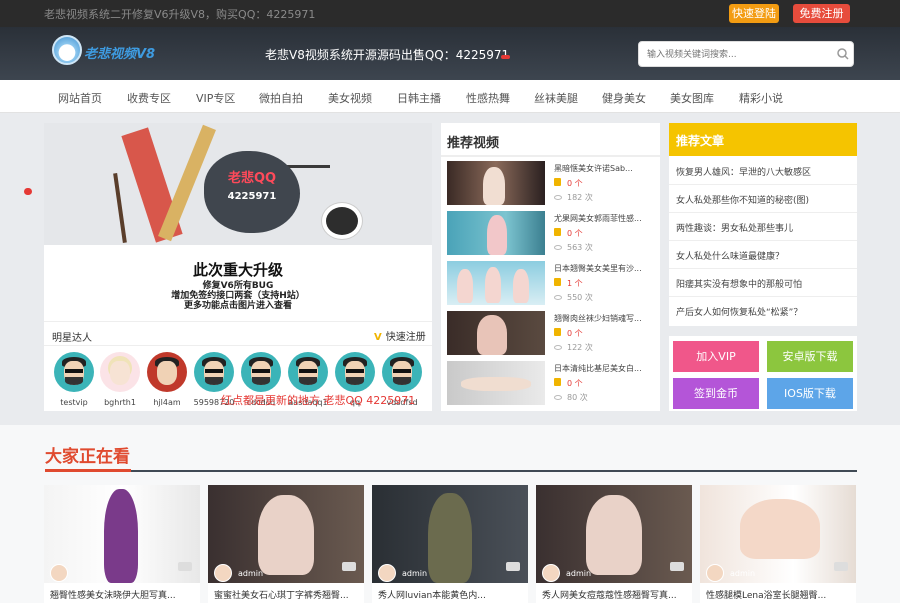 The height and width of the screenshot is (603, 900). What do you see at coordinates (488, 98) in the screenshot?
I see `nav-item-dance: 性感热舞` at bounding box center [488, 98].